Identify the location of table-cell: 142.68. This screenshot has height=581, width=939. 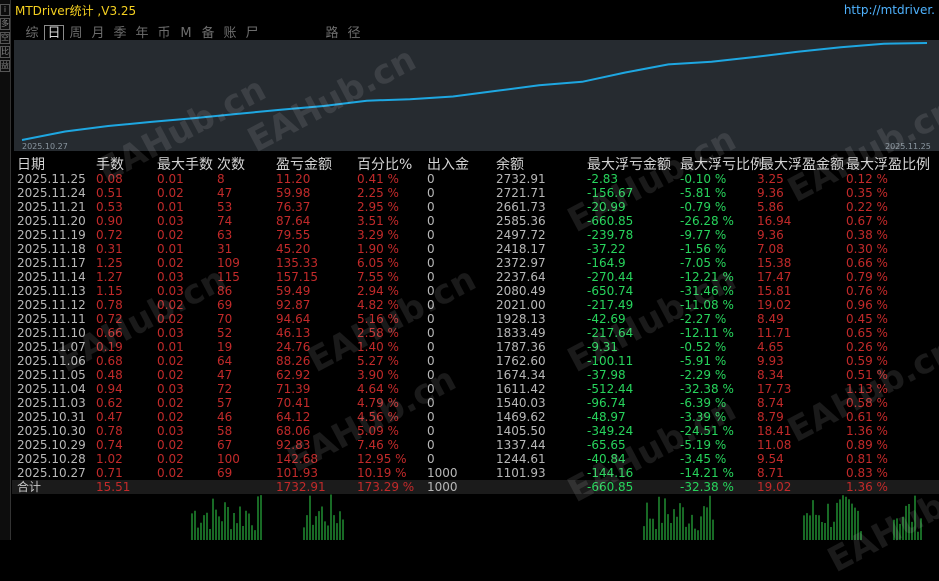
(297, 459).